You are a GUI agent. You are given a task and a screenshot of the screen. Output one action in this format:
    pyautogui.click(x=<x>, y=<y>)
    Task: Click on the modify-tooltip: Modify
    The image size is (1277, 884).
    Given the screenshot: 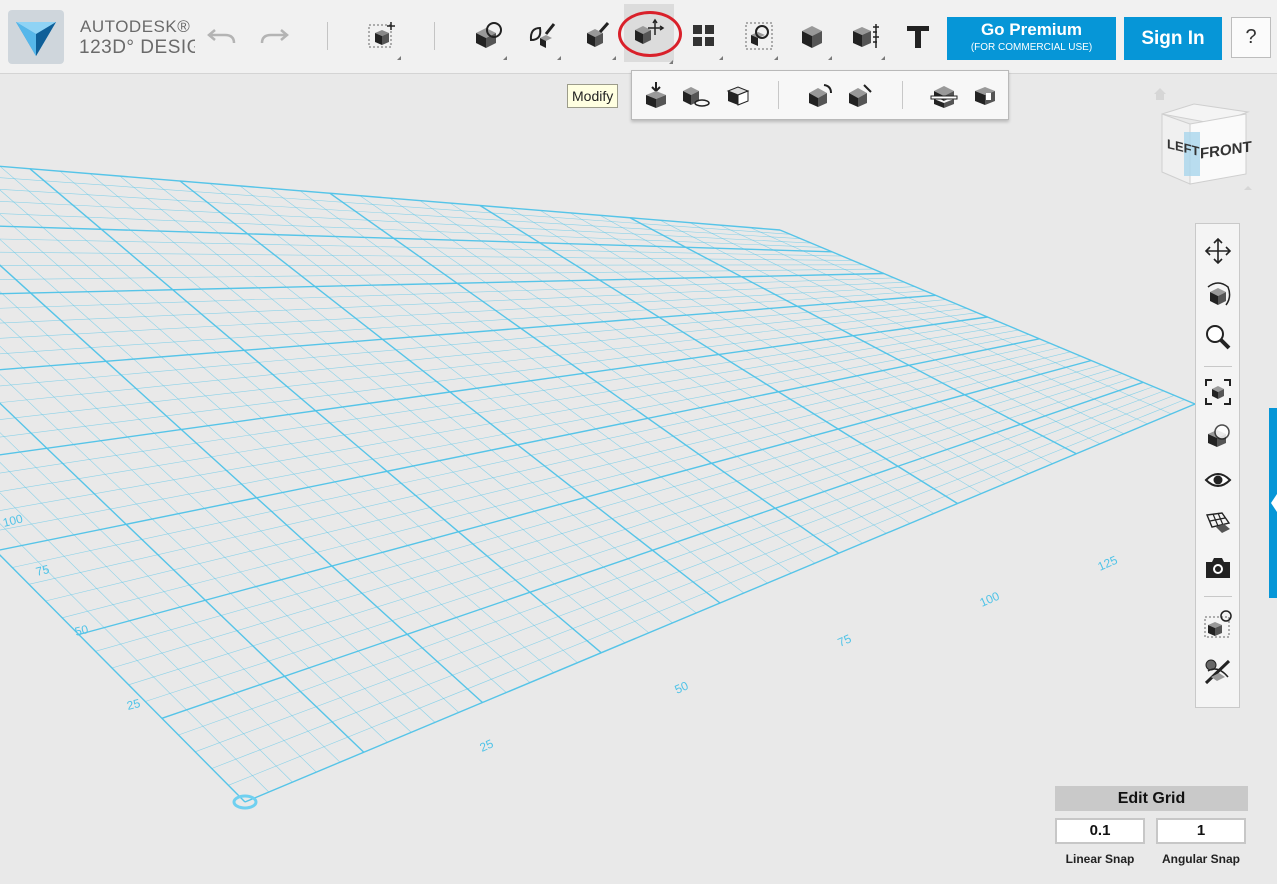 What is the action you would take?
    pyautogui.click(x=593, y=96)
    